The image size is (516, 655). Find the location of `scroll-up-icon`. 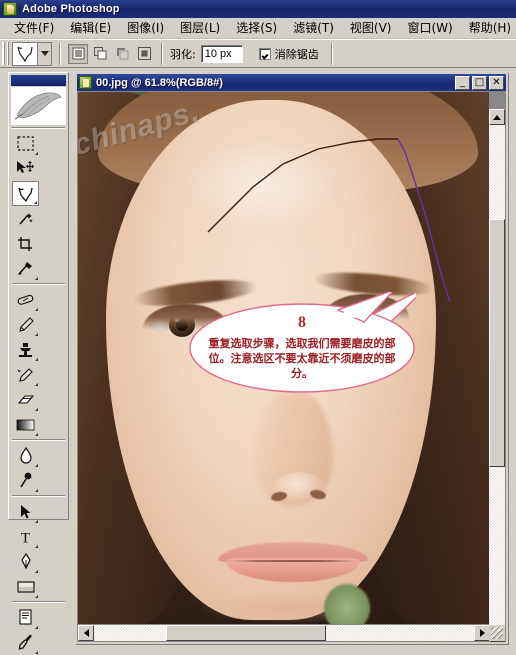

scroll-up-icon is located at coordinates (497, 117).